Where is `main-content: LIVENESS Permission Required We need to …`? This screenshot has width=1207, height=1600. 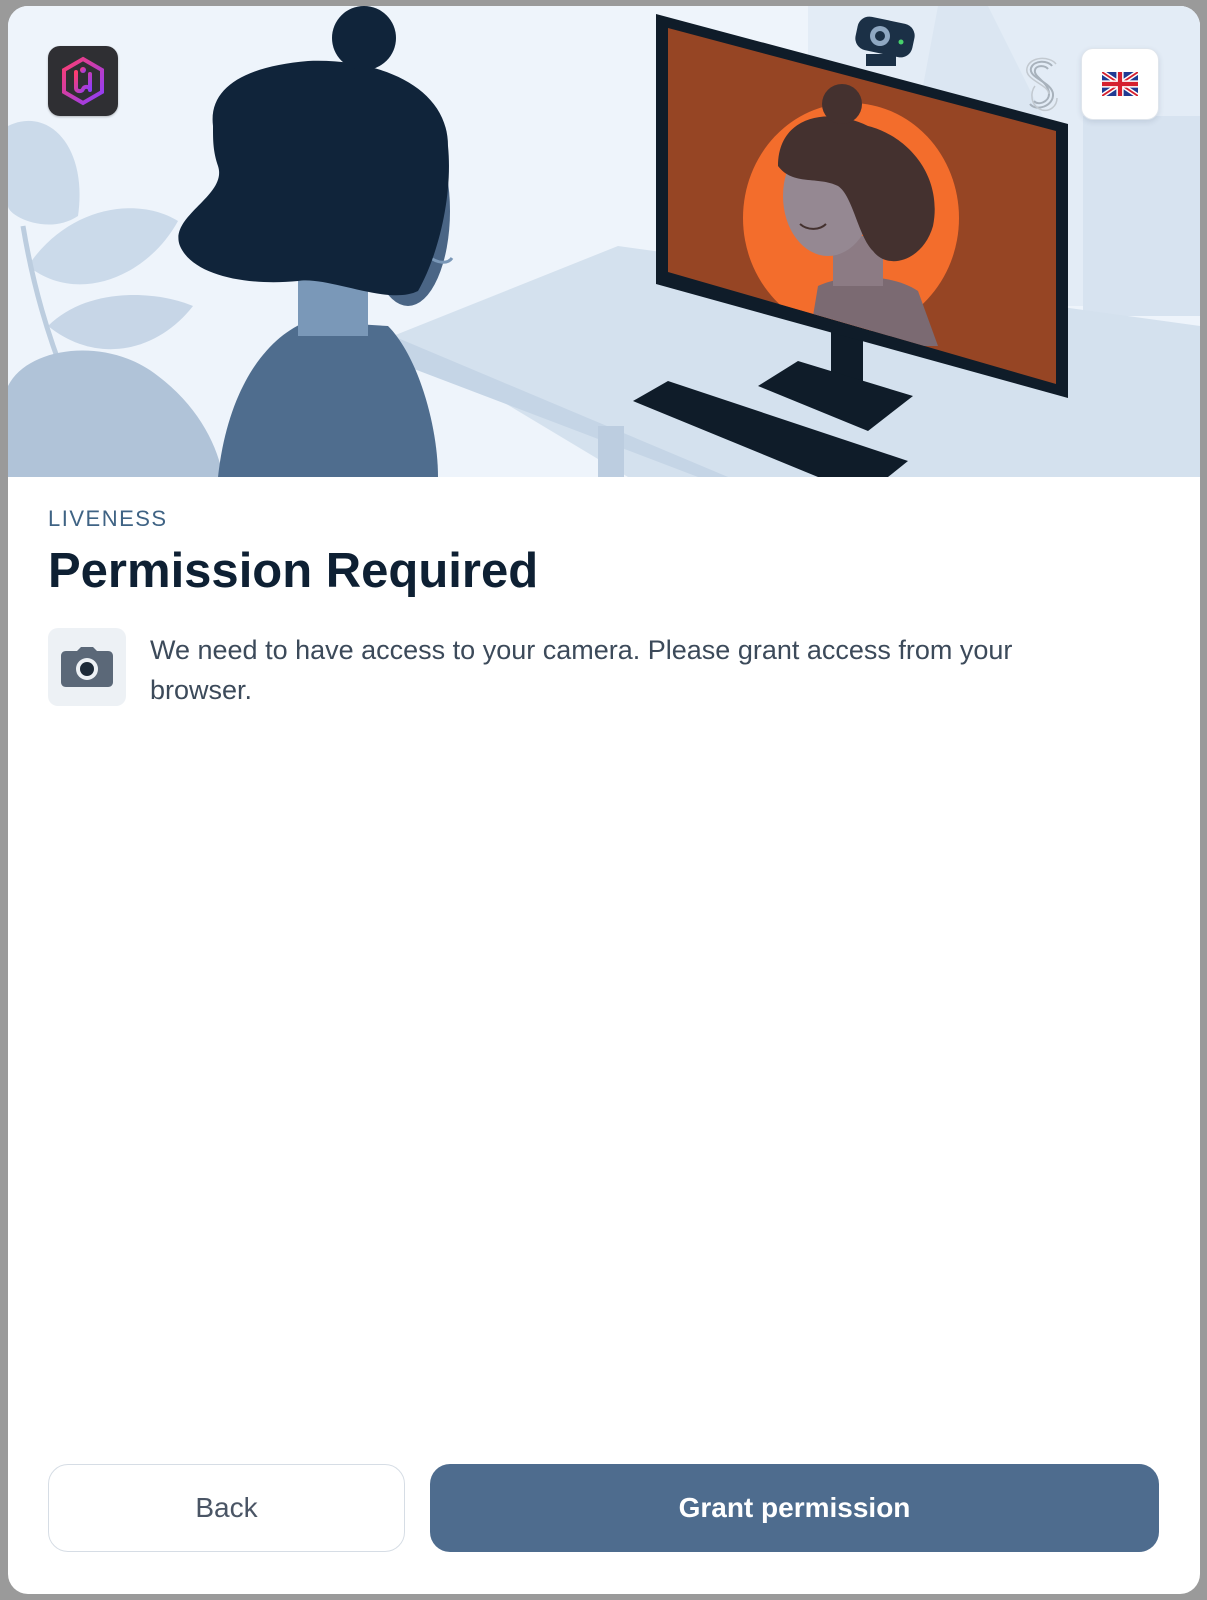 main-content: LIVENESS Permission Required We need to … is located at coordinates (603, 607).